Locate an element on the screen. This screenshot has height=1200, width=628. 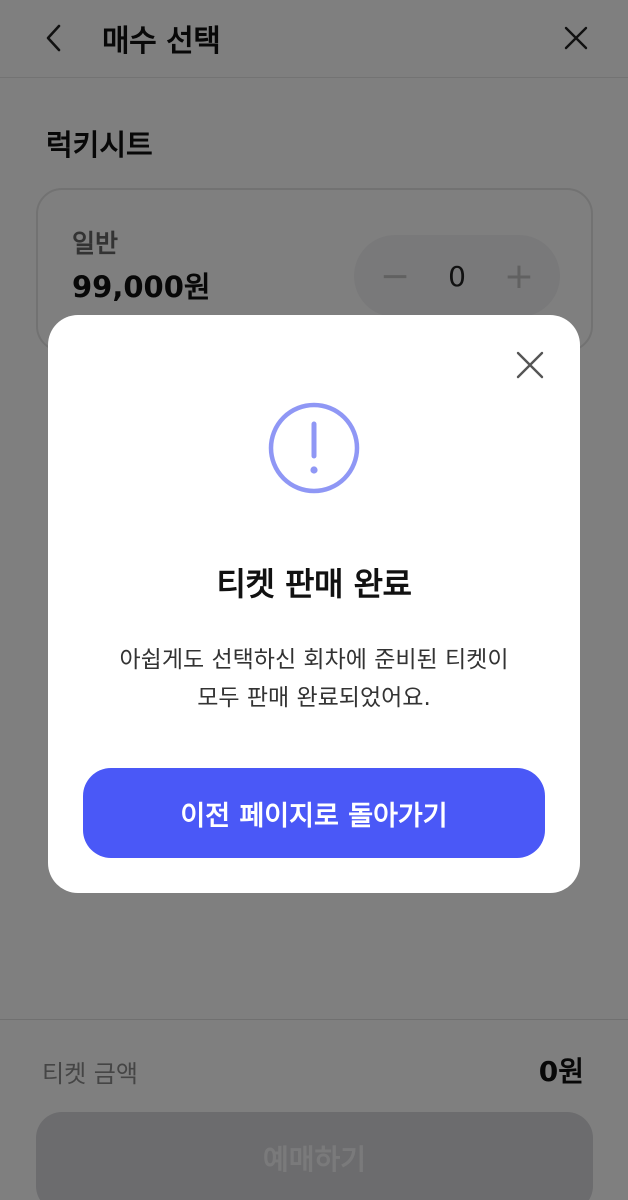
dialog-message-line: 모두 판매 완료되었어요. is located at coordinates (314, 698).